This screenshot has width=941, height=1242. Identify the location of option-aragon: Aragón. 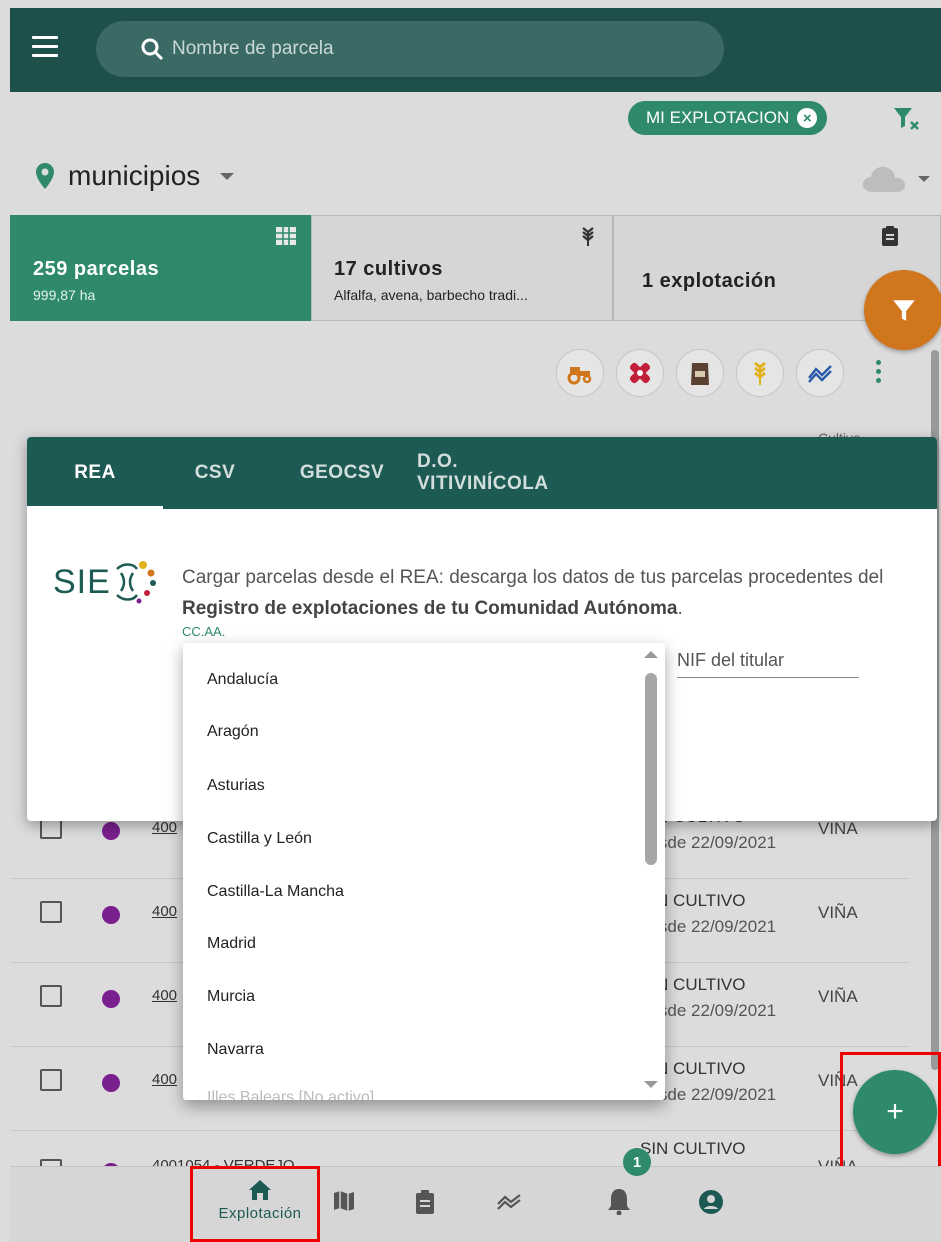
(233, 732).